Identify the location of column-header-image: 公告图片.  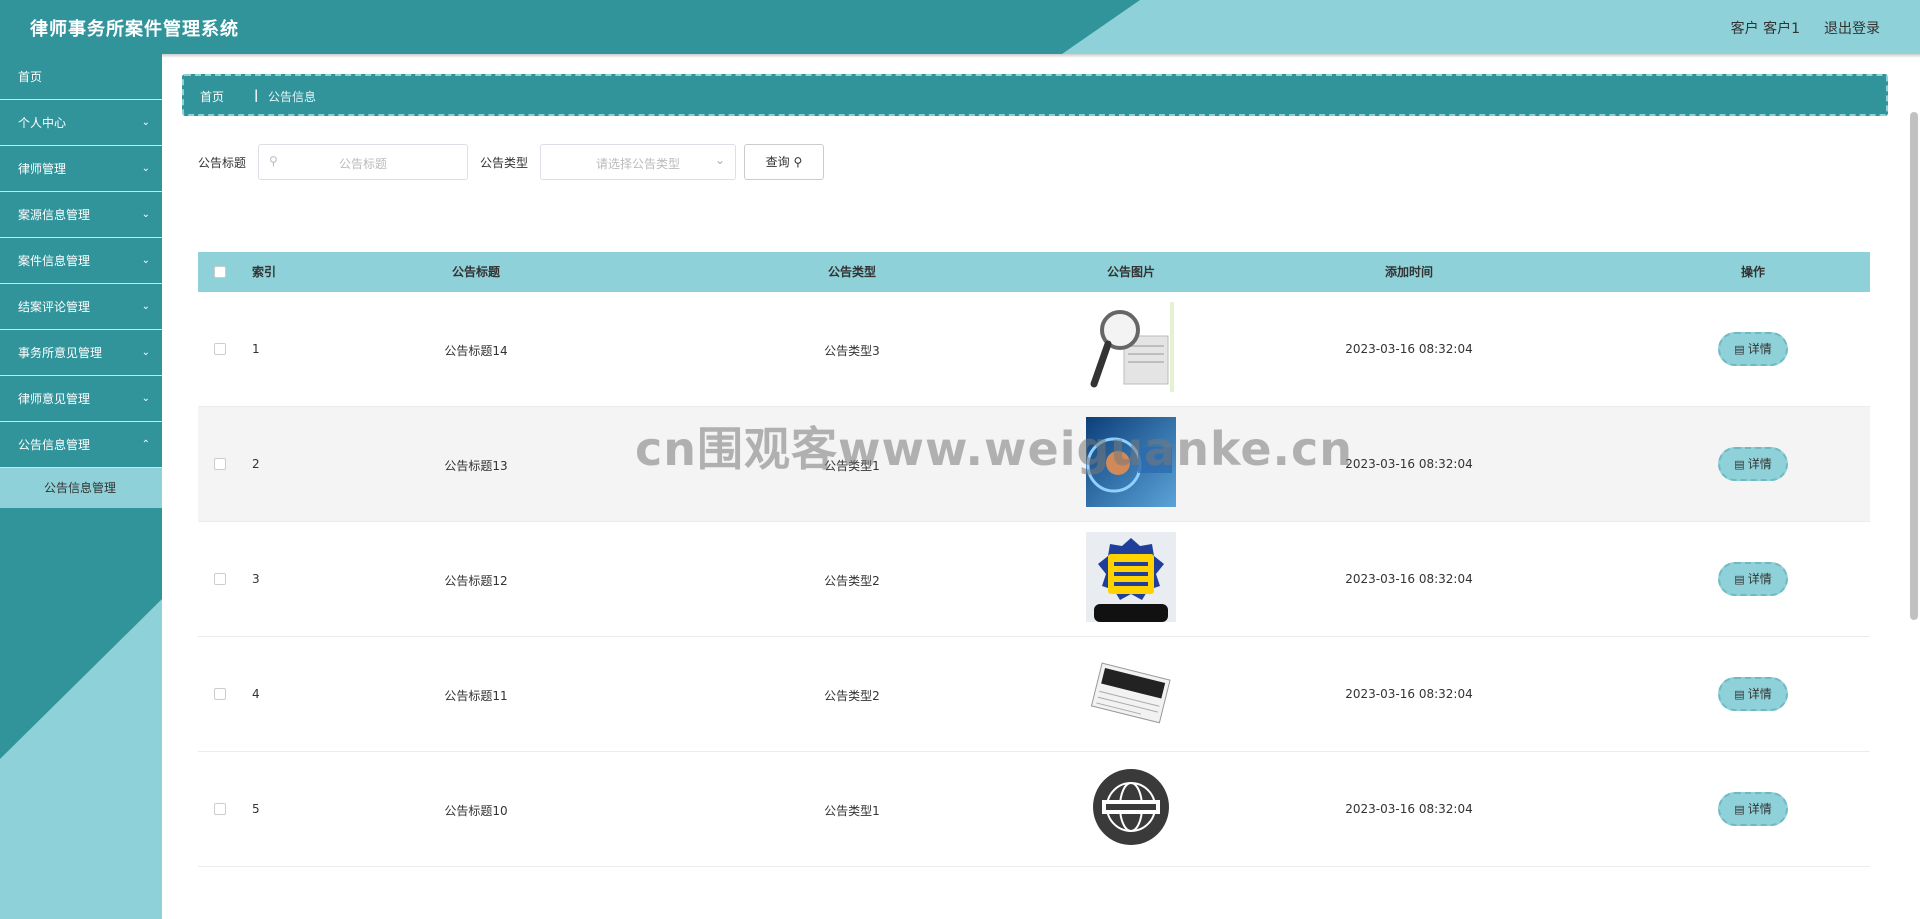
(1130, 272).